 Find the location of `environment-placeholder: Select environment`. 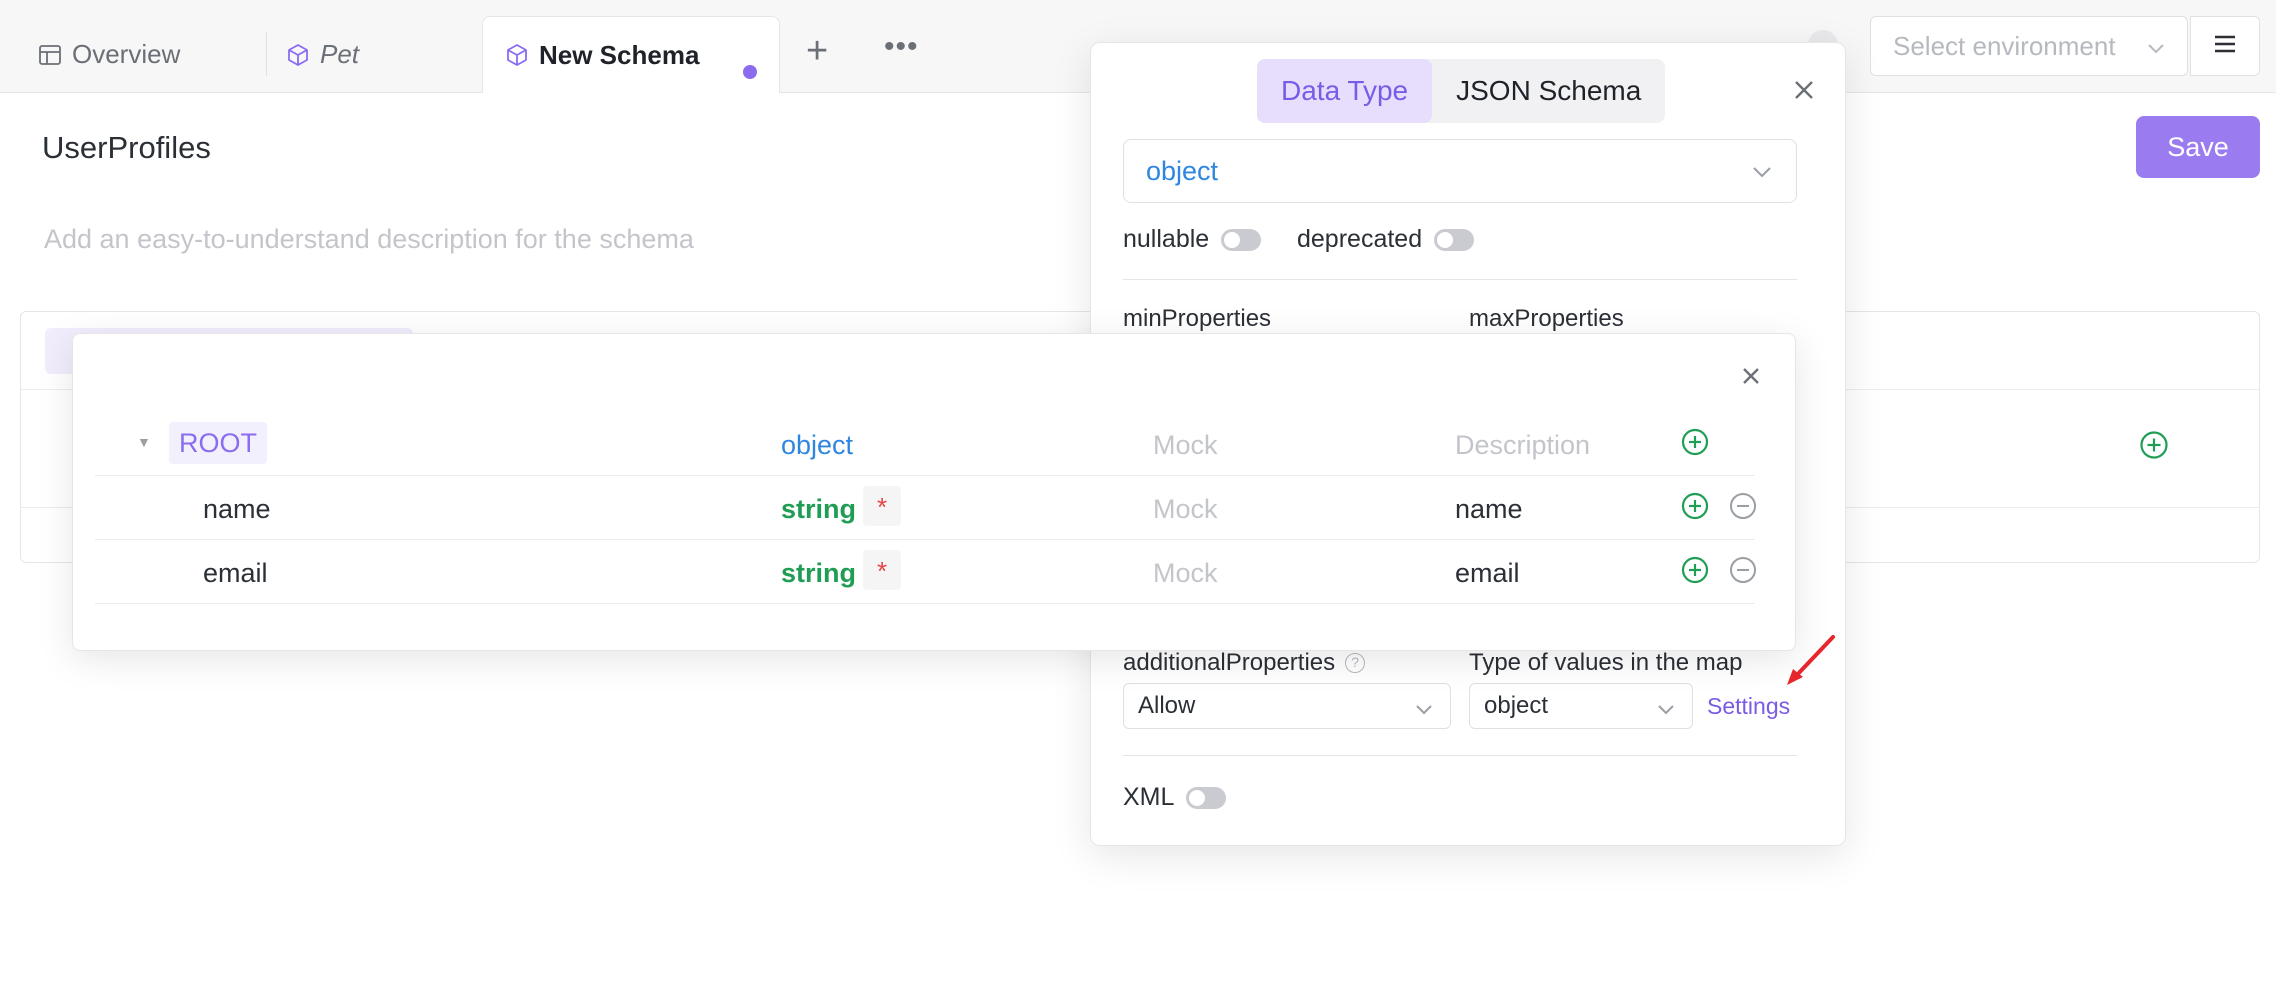

environment-placeholder: Select environment is located at coordinates (2004, 45).